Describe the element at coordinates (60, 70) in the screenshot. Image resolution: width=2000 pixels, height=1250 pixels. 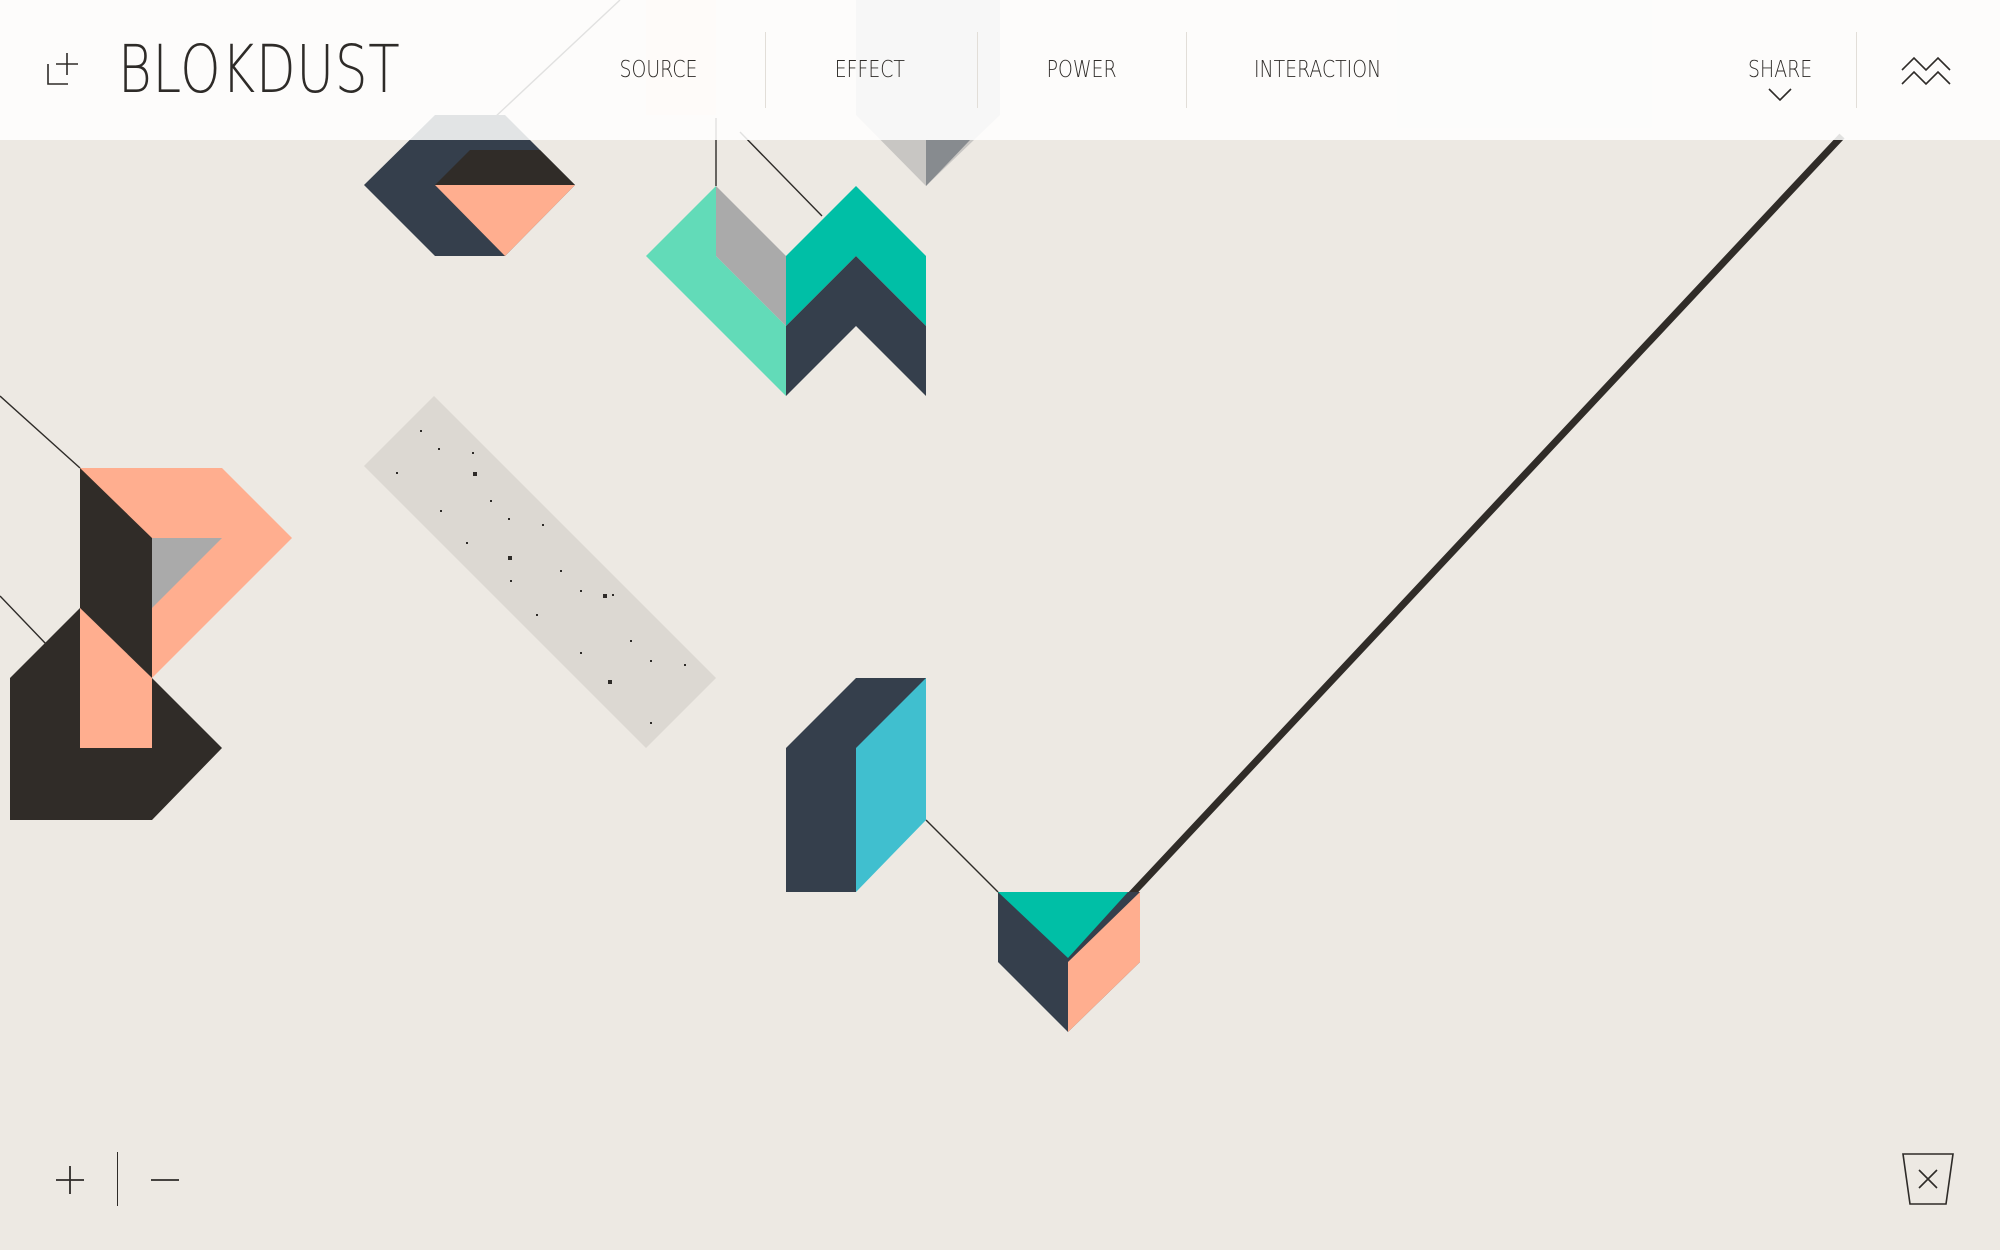
I see `add-block-icon` at that location.